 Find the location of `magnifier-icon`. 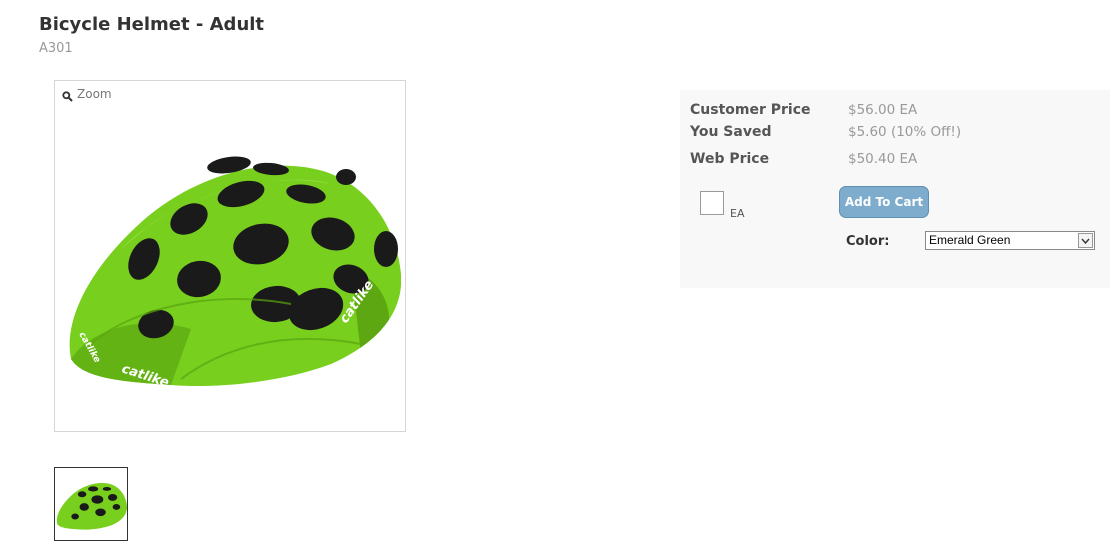

magnifier-icon is located at coordinates (67, 96).